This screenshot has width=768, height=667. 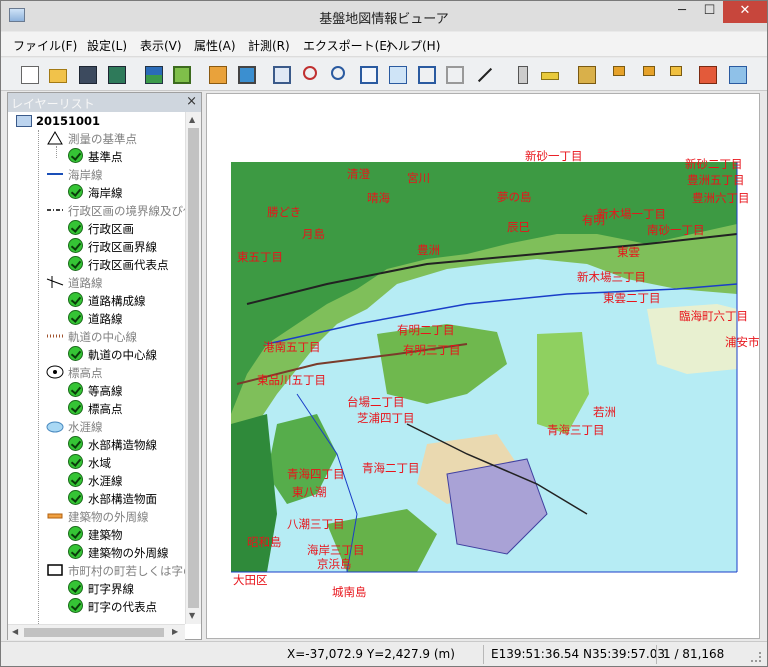 What do you see at coordinates (369, 75) in the screenshot?
I see `zoom-box-icon` at bounding box center [369, 75].